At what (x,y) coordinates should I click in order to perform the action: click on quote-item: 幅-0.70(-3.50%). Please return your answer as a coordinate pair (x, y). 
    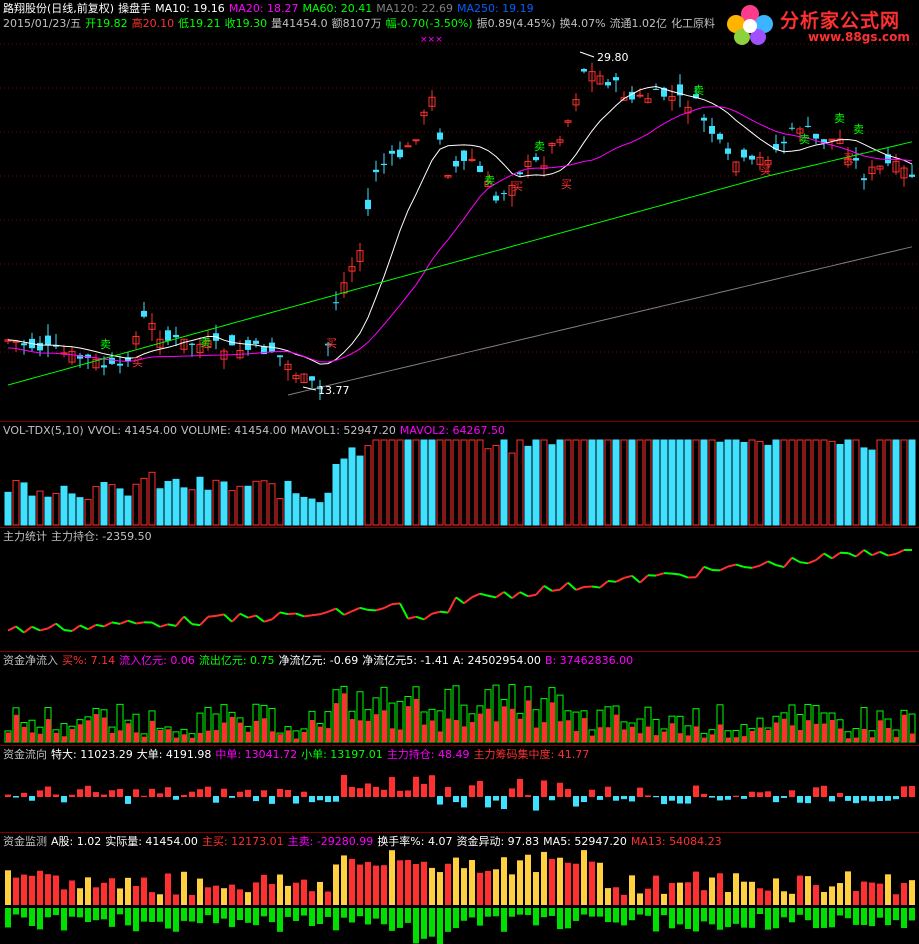
    Looking at the image, I should click on (429, 23).